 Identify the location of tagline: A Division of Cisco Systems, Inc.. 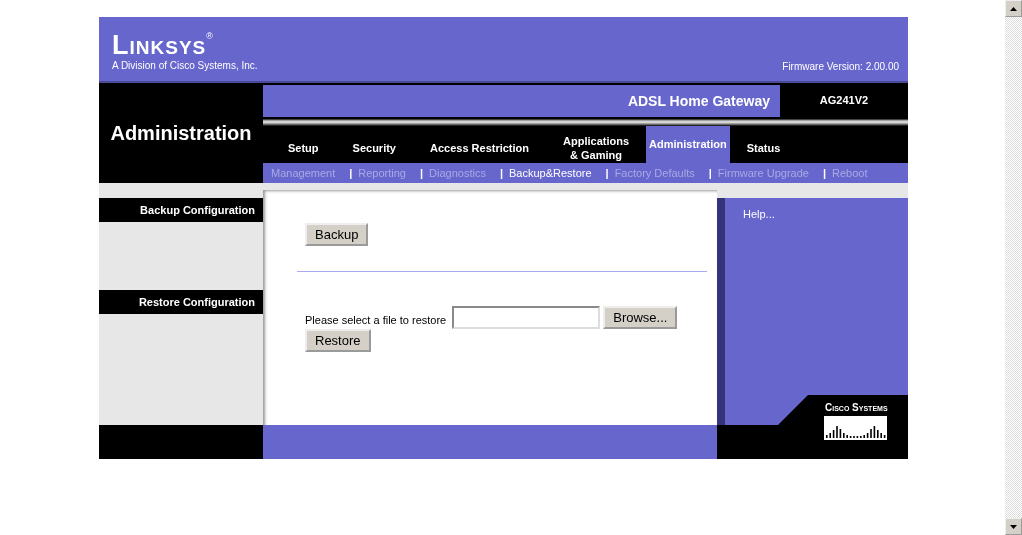
(185, 65).